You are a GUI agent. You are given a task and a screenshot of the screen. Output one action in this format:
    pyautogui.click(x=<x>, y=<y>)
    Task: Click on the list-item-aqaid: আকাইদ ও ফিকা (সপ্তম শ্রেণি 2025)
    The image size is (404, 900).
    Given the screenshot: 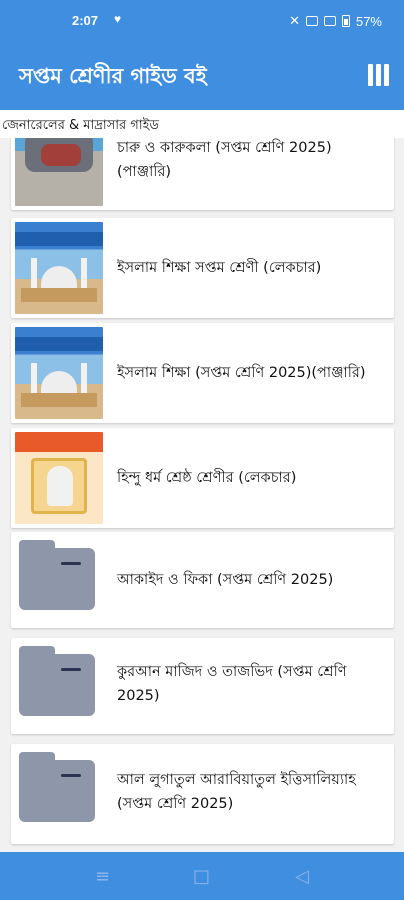 What is the action you would take?
    pyautogui.click(x=202, y=580)
    